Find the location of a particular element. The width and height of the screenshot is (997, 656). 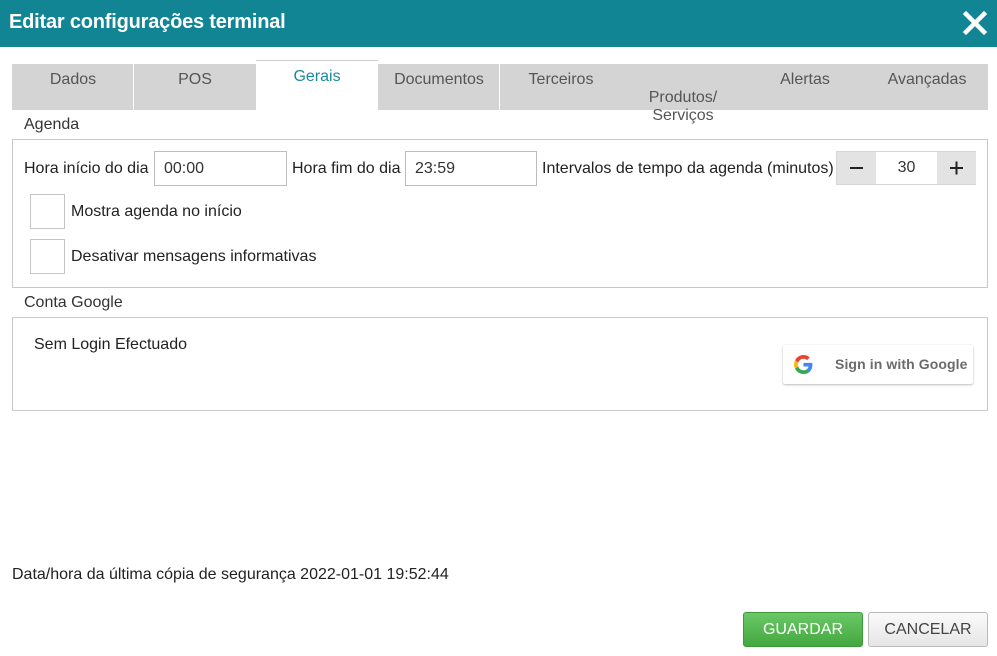

dialog-titlebar: Editar configurações terminal is located at coordinates (498, 23).